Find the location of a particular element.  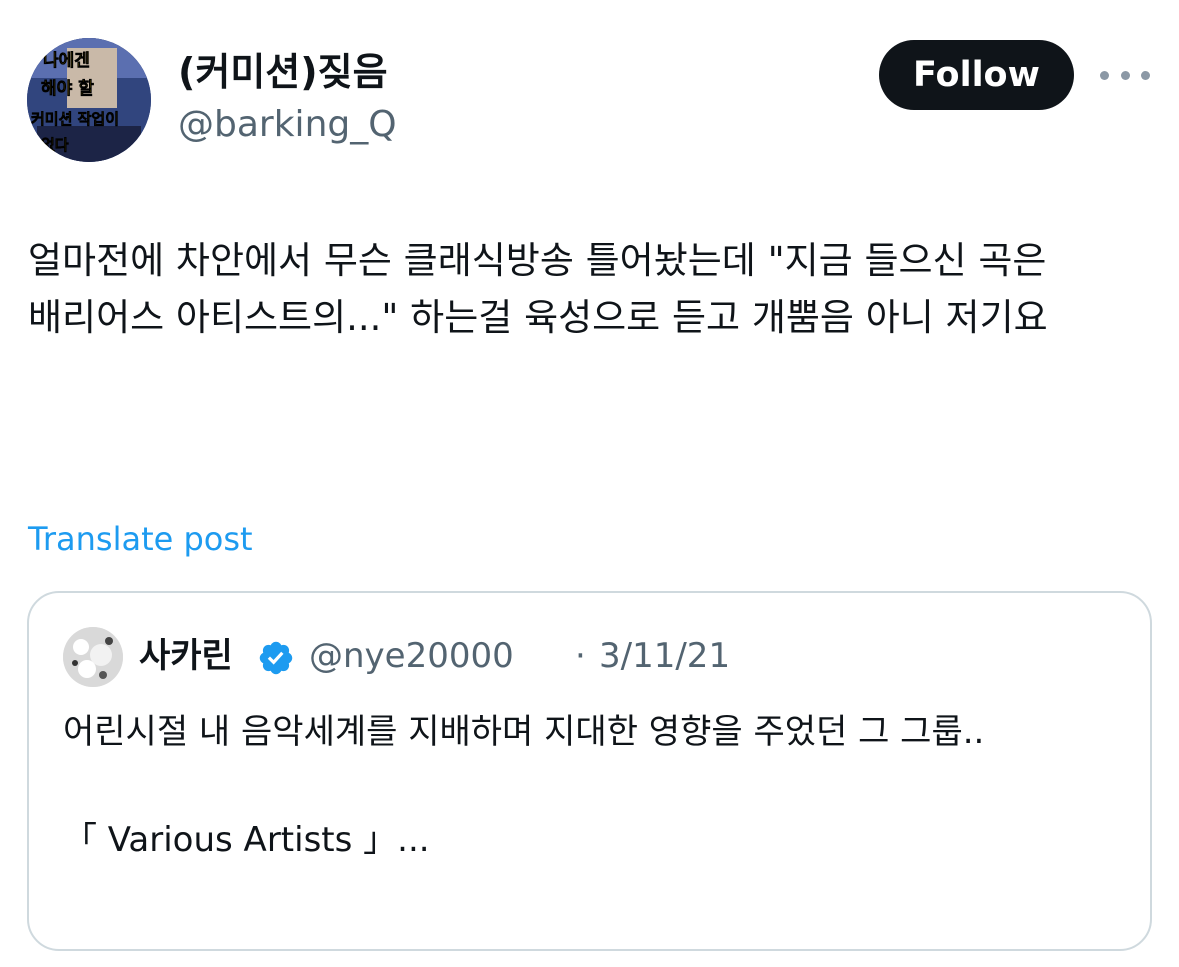

avatar-text-1: 나에겐 is located at coordinates (66, 61).